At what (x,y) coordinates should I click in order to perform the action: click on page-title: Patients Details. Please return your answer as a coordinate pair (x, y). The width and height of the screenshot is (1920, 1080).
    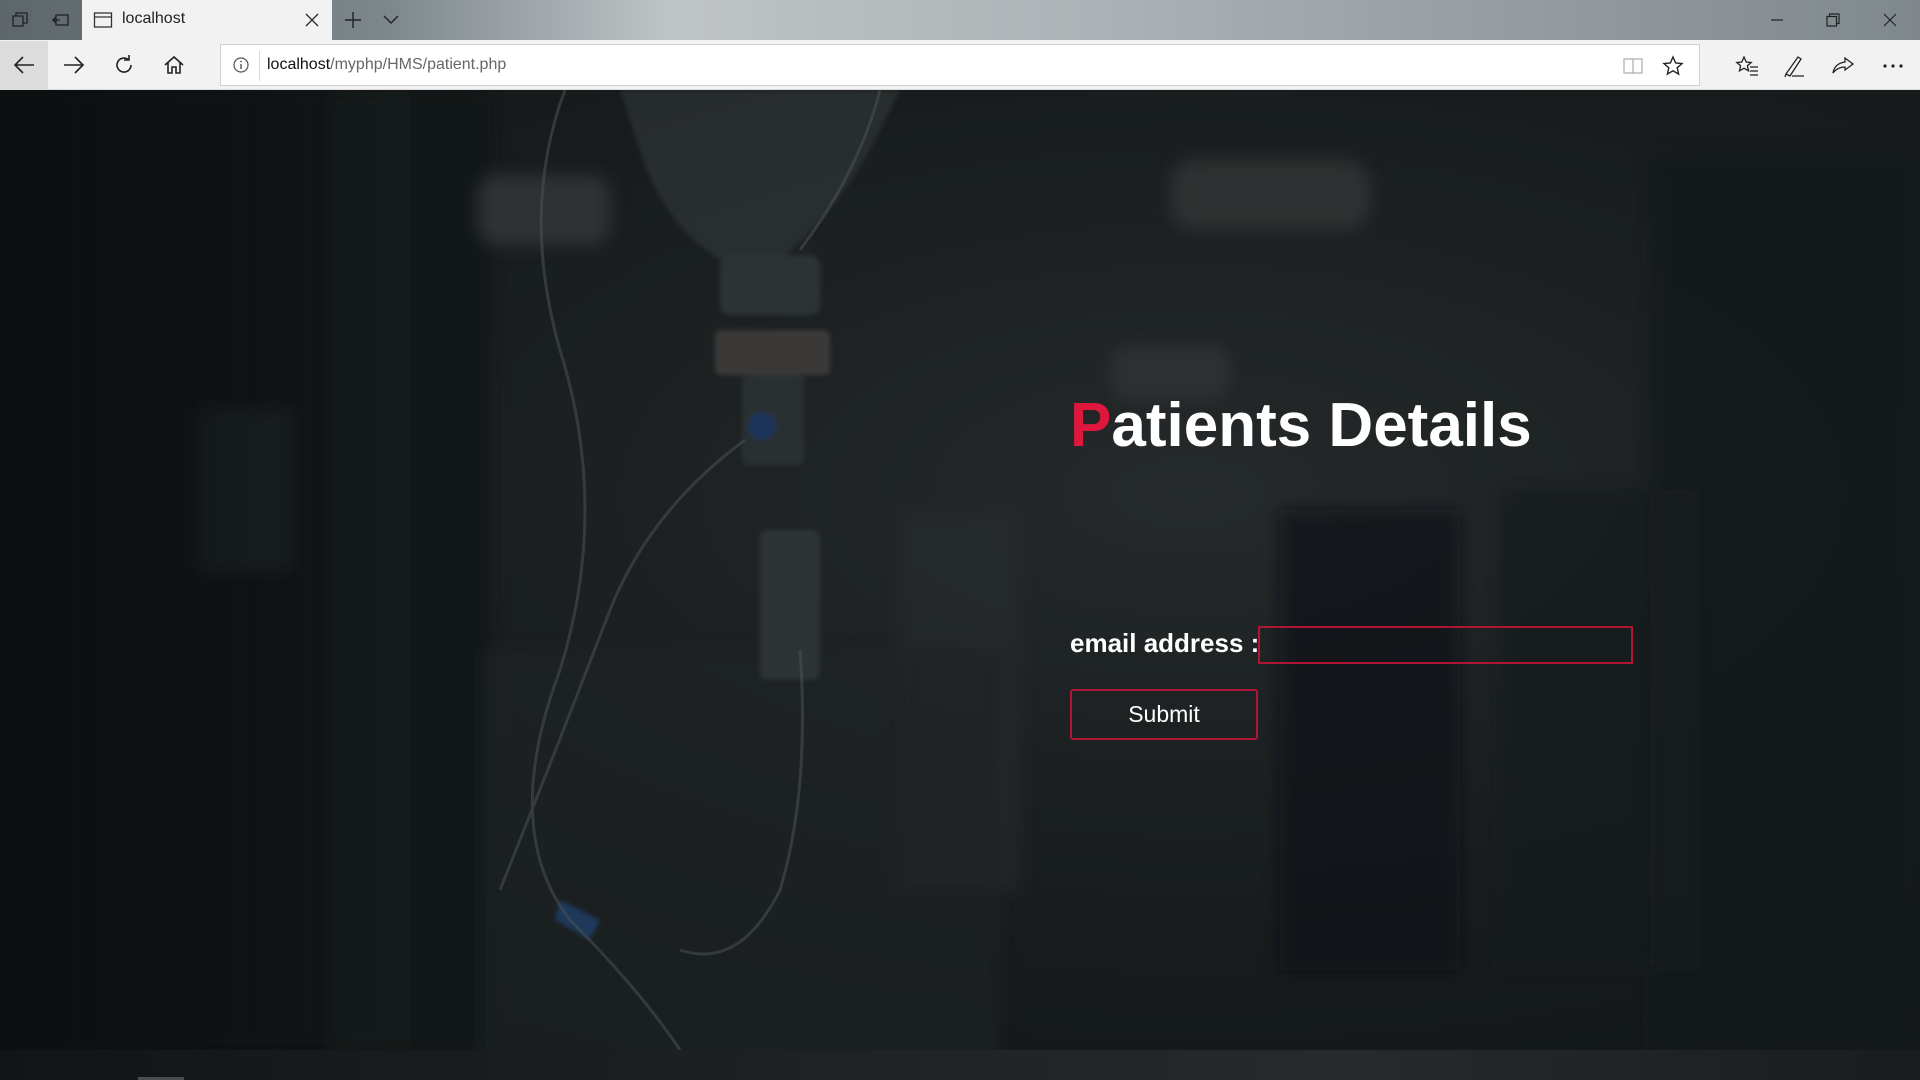
    Looking at the image, I should click on (1301, 425).